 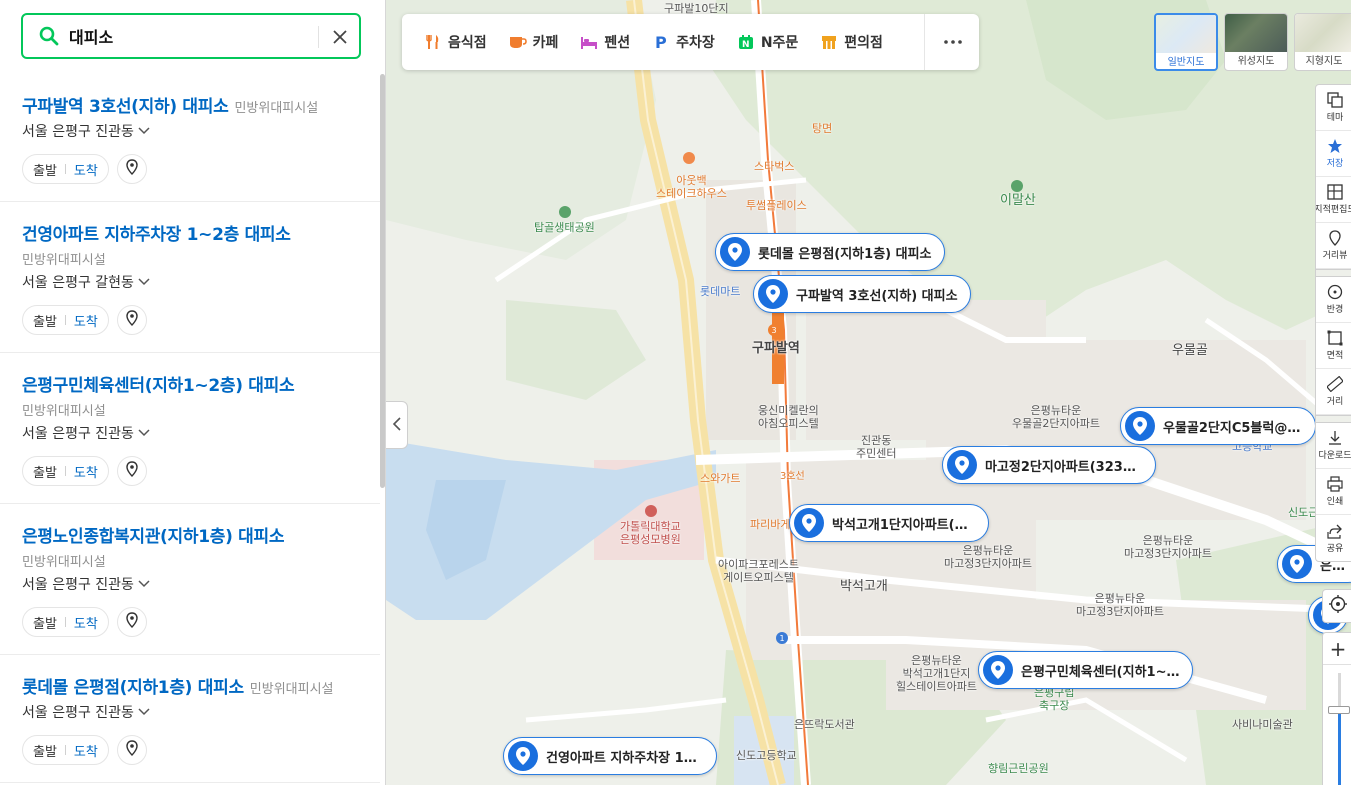 What do you see at coordinates (774, 166) in the screenshot?
I see `map-label-starbucks: 스타벅스` at bounding box center [774, 166].